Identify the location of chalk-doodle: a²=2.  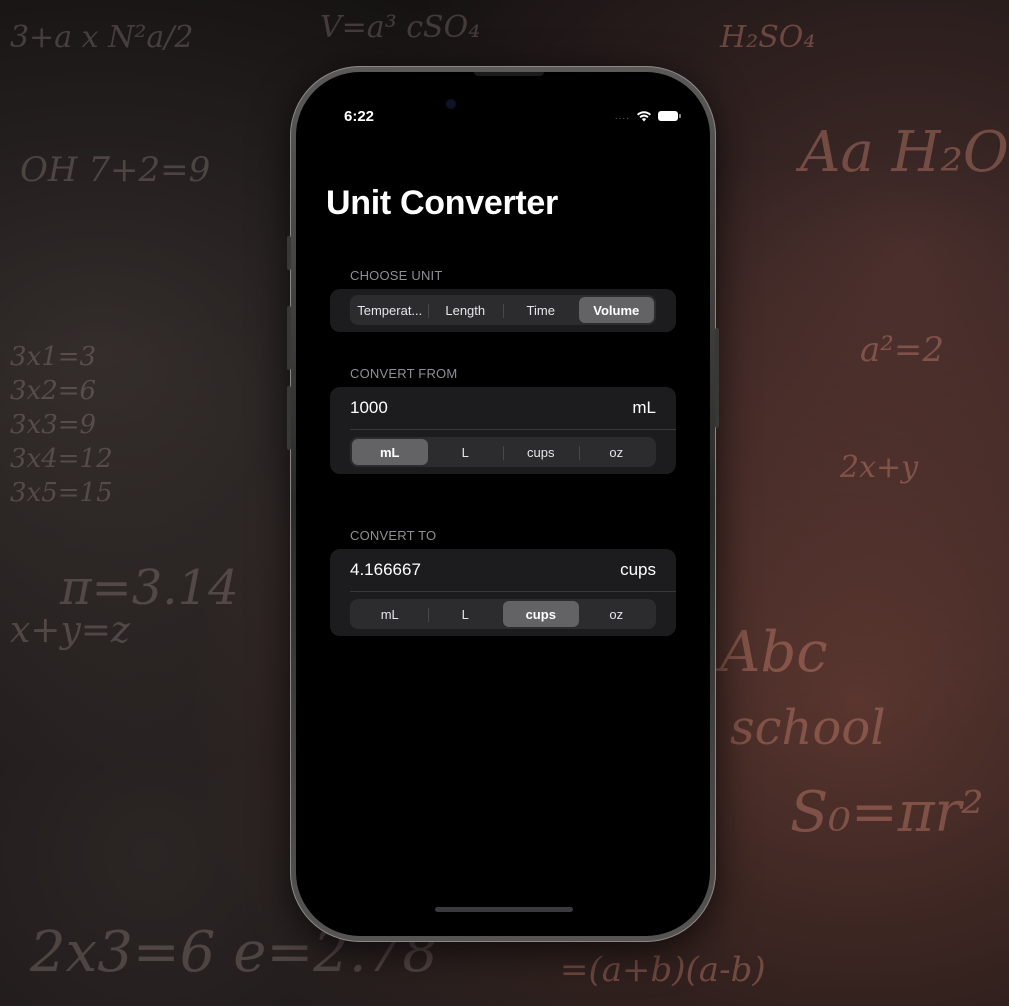
(902, 350).